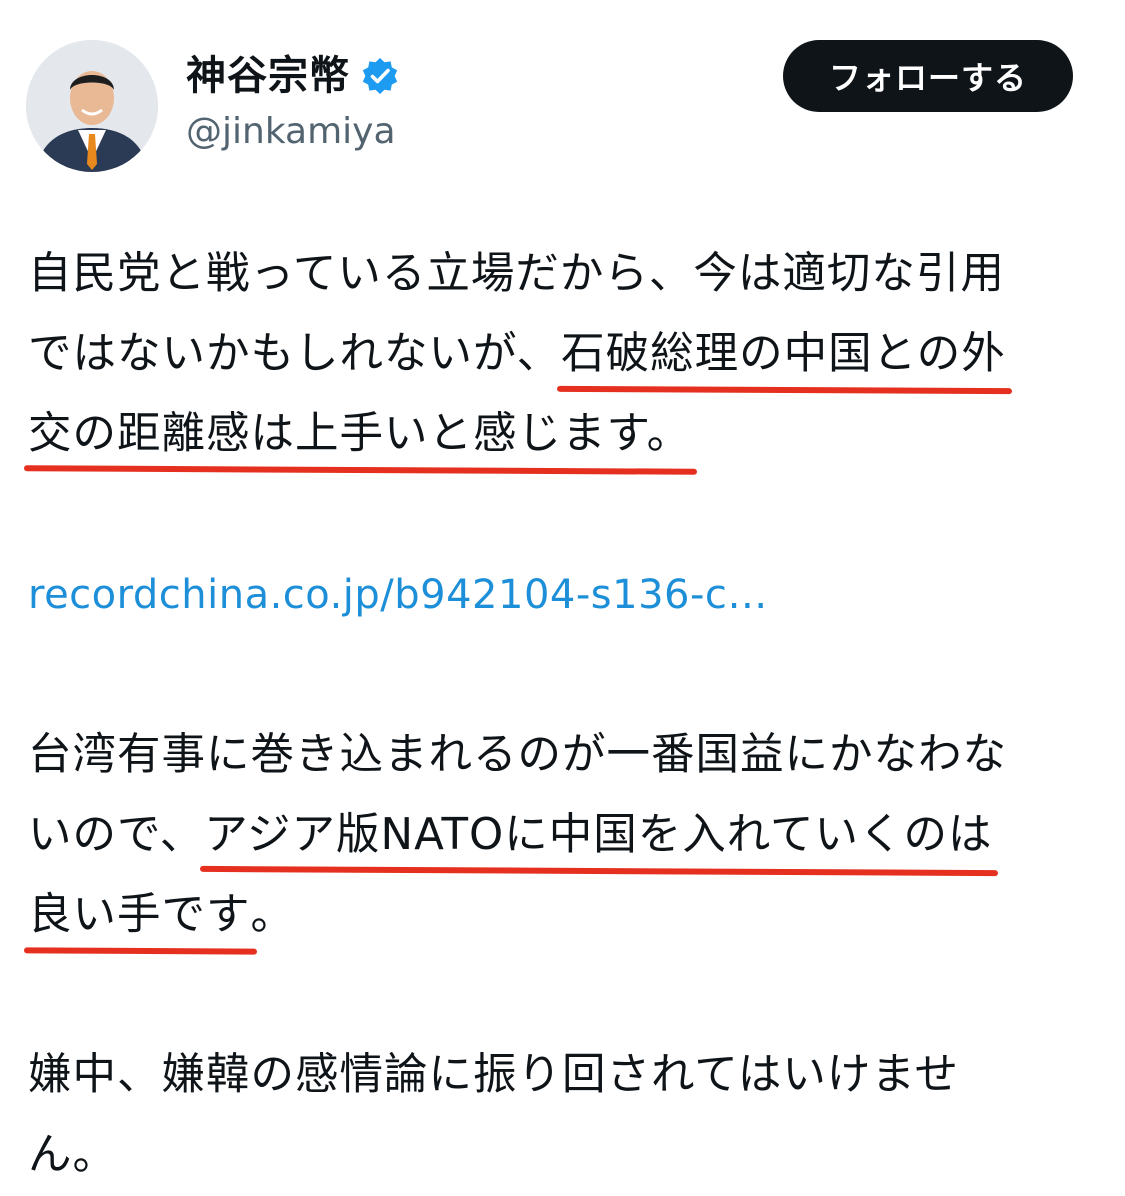 The height and width of the screenshot is (1196, 1125). I want to click on highlighted-text: 良い手です, so click(139, 915).